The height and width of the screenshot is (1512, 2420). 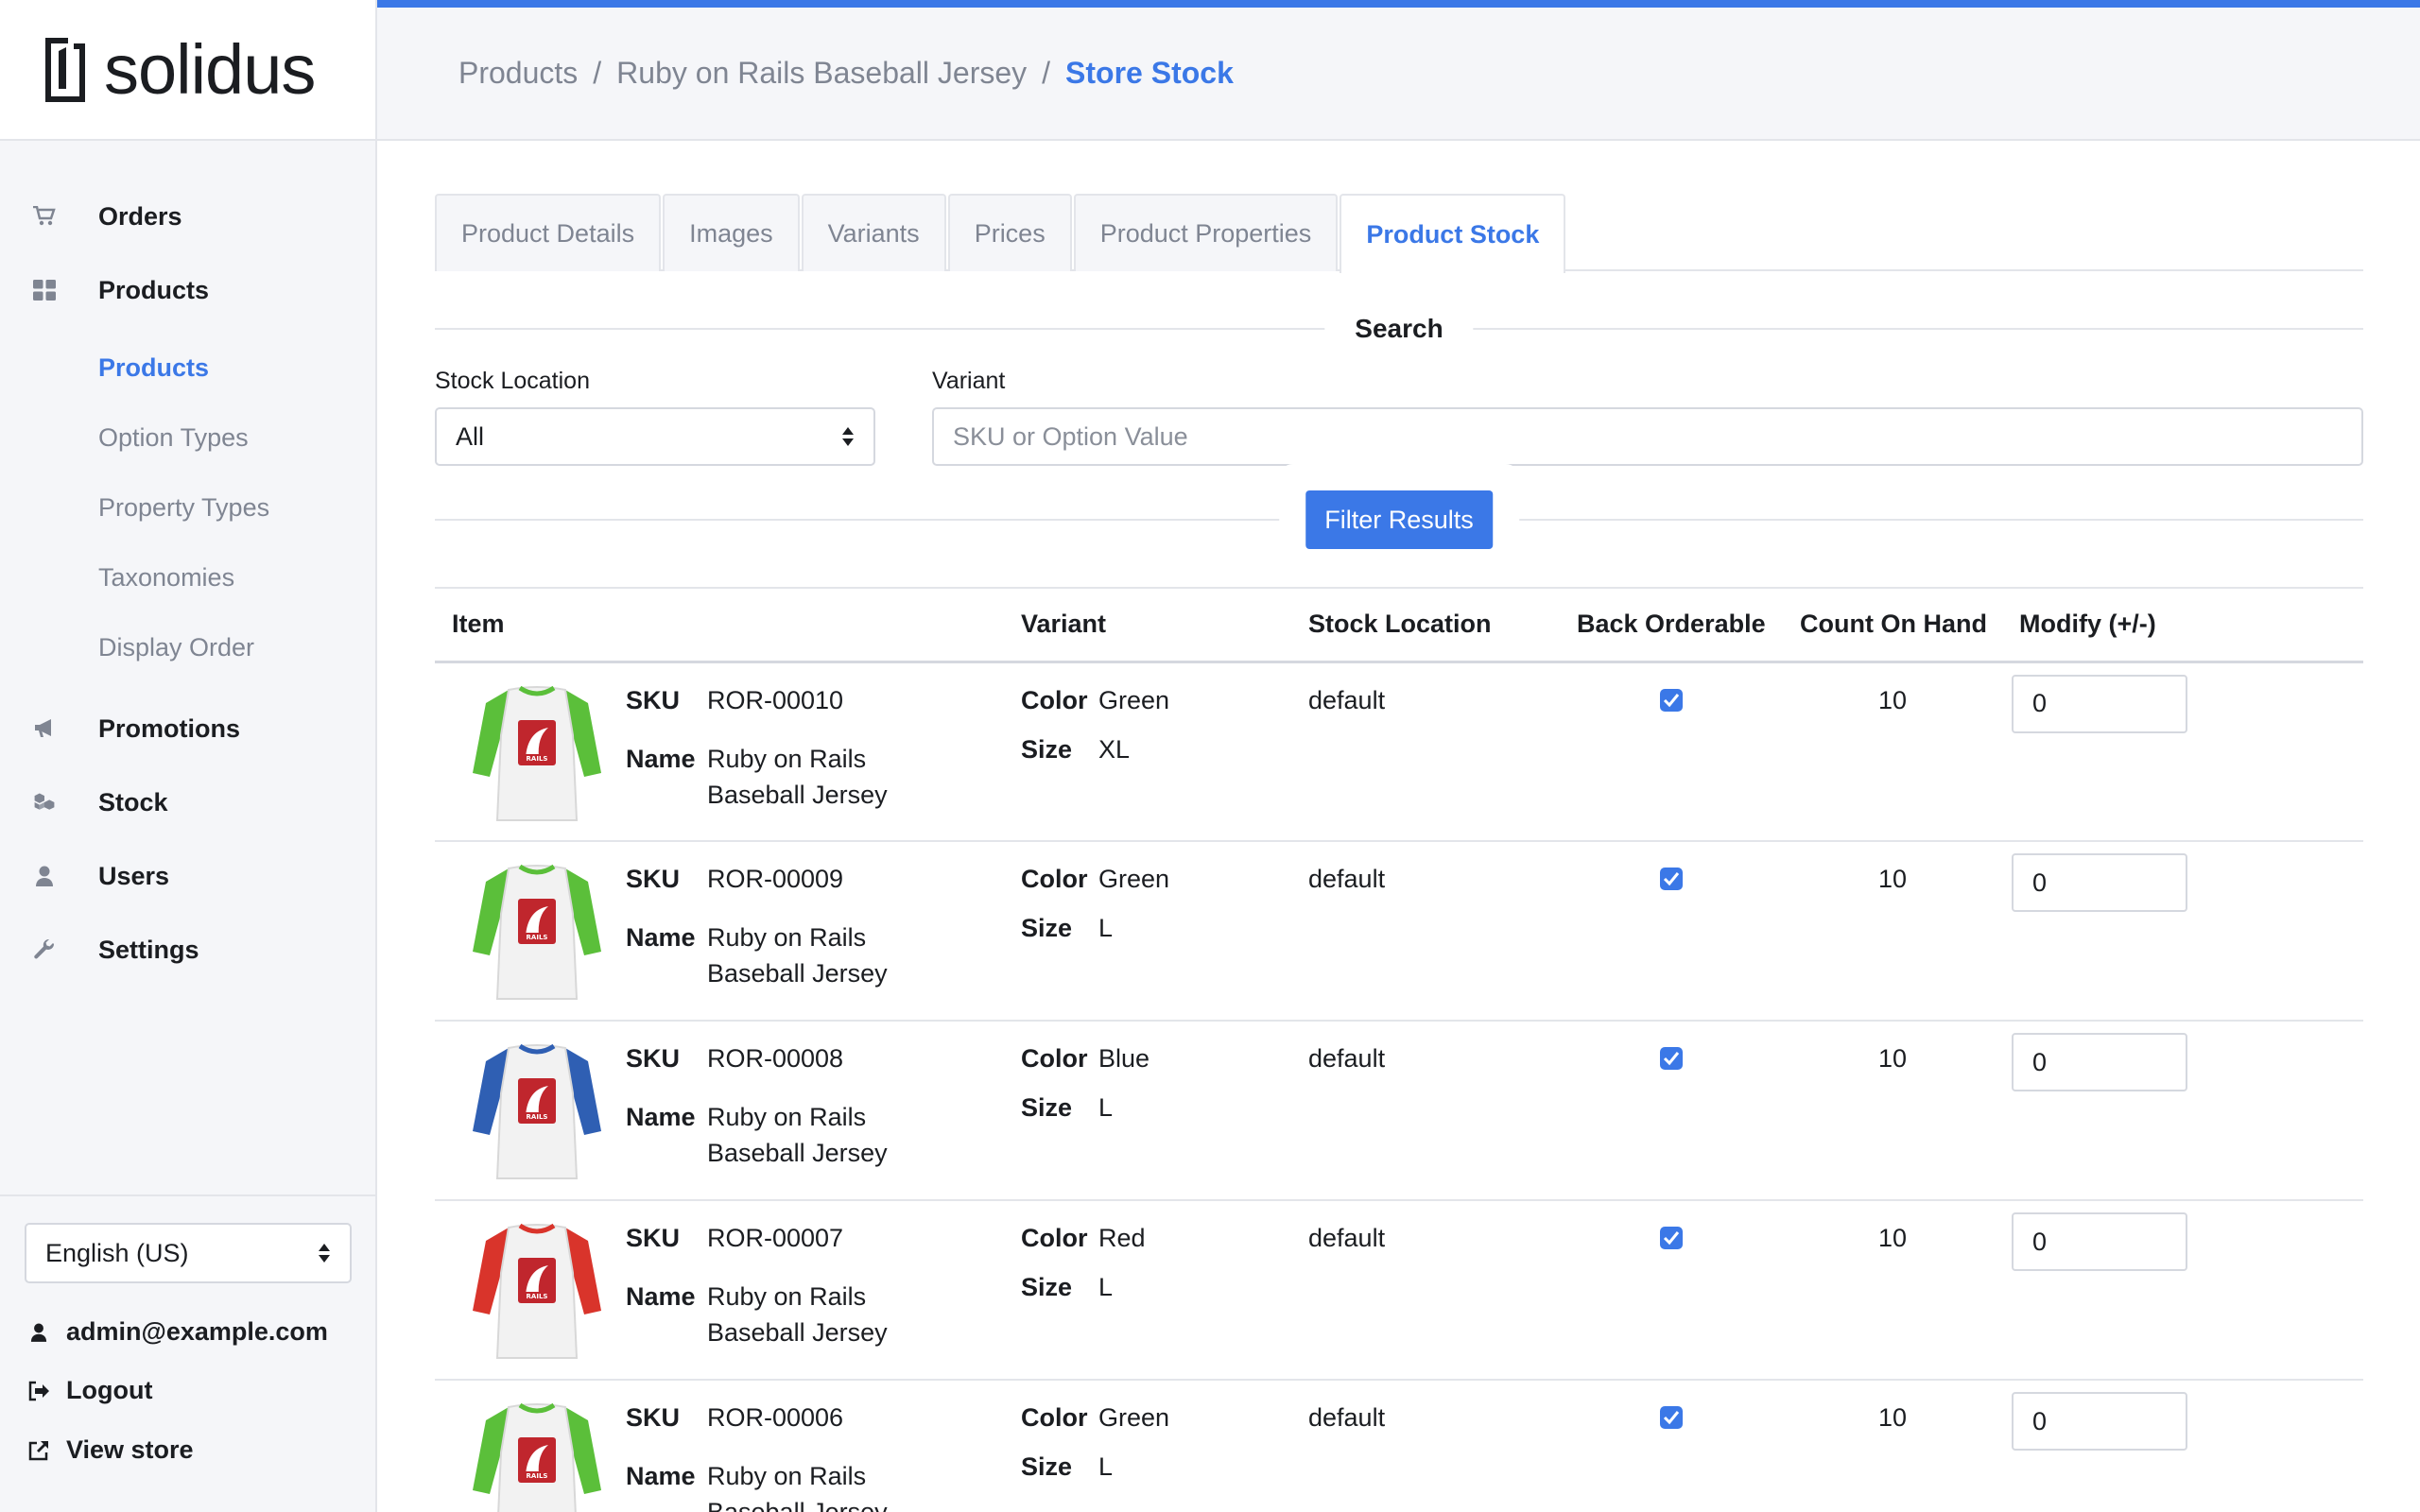 What do you see at coordinates (548, 232) in the screenshot?
I see `tab-product-details: Product Details` at bounding box center [548, 232].